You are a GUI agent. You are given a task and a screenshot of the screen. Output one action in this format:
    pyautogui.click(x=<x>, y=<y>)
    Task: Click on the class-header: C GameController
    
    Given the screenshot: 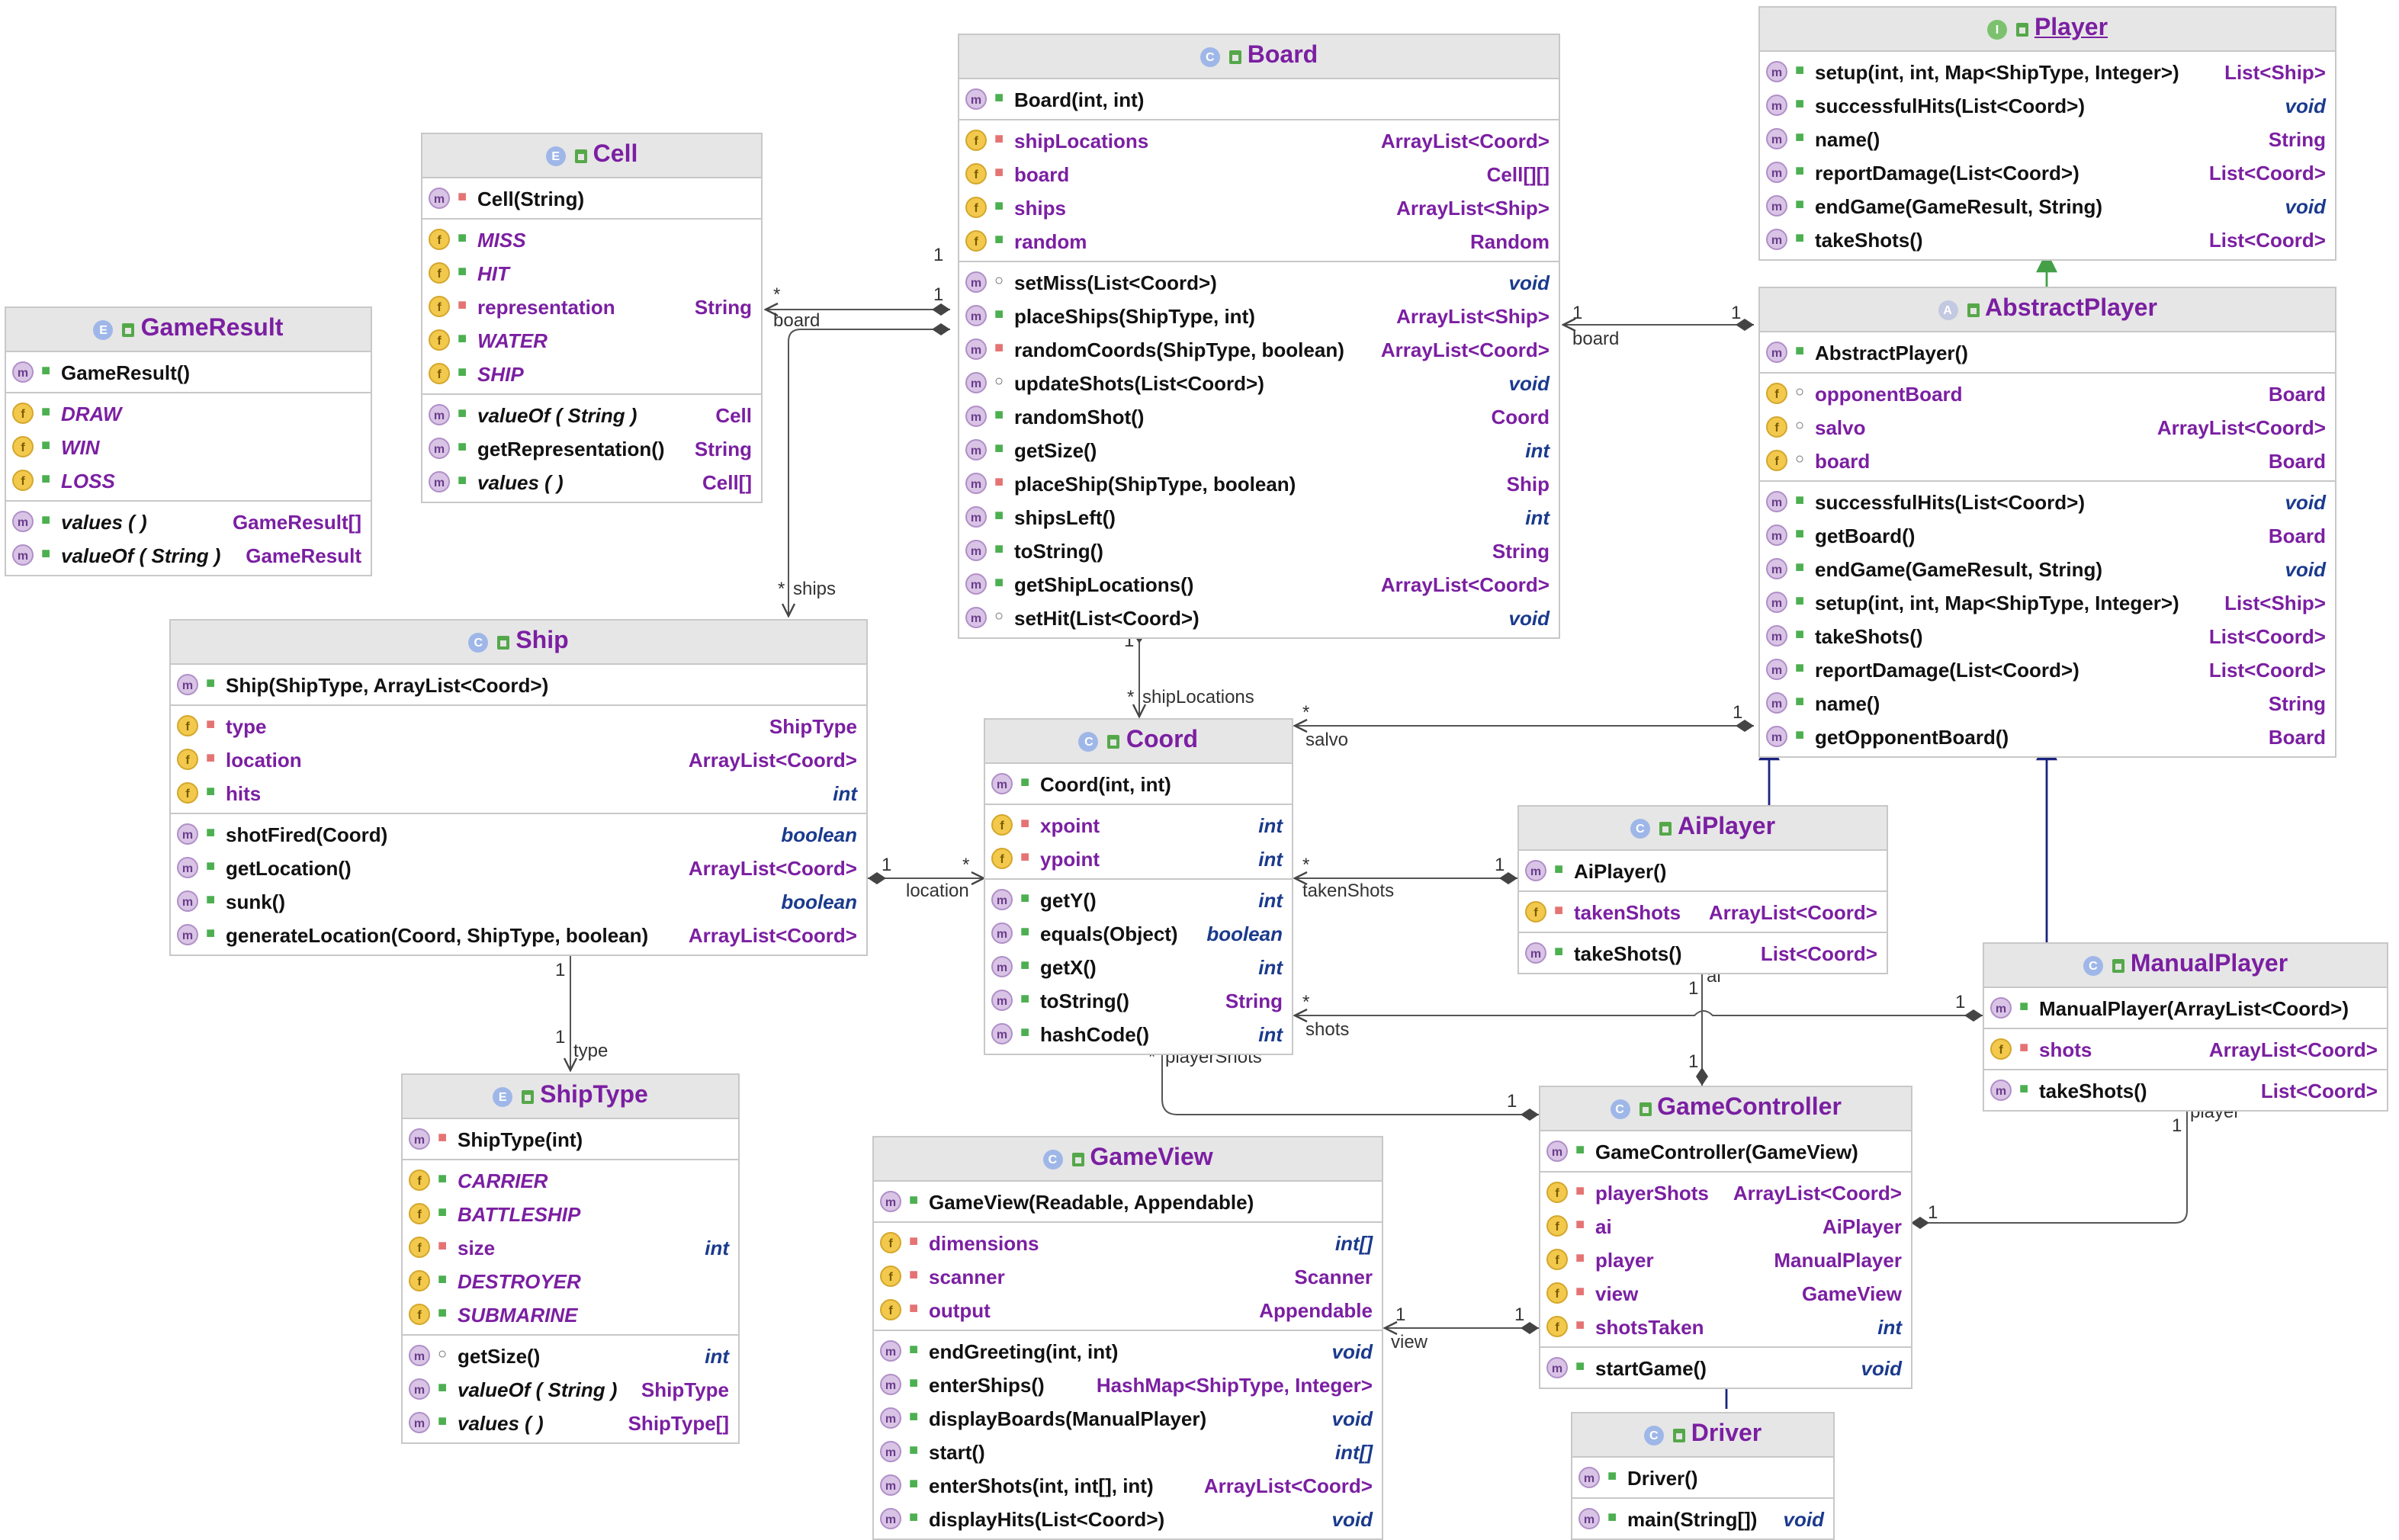 What is the action you would take?
    pyautogui.click(x=1725, y=1109)
    